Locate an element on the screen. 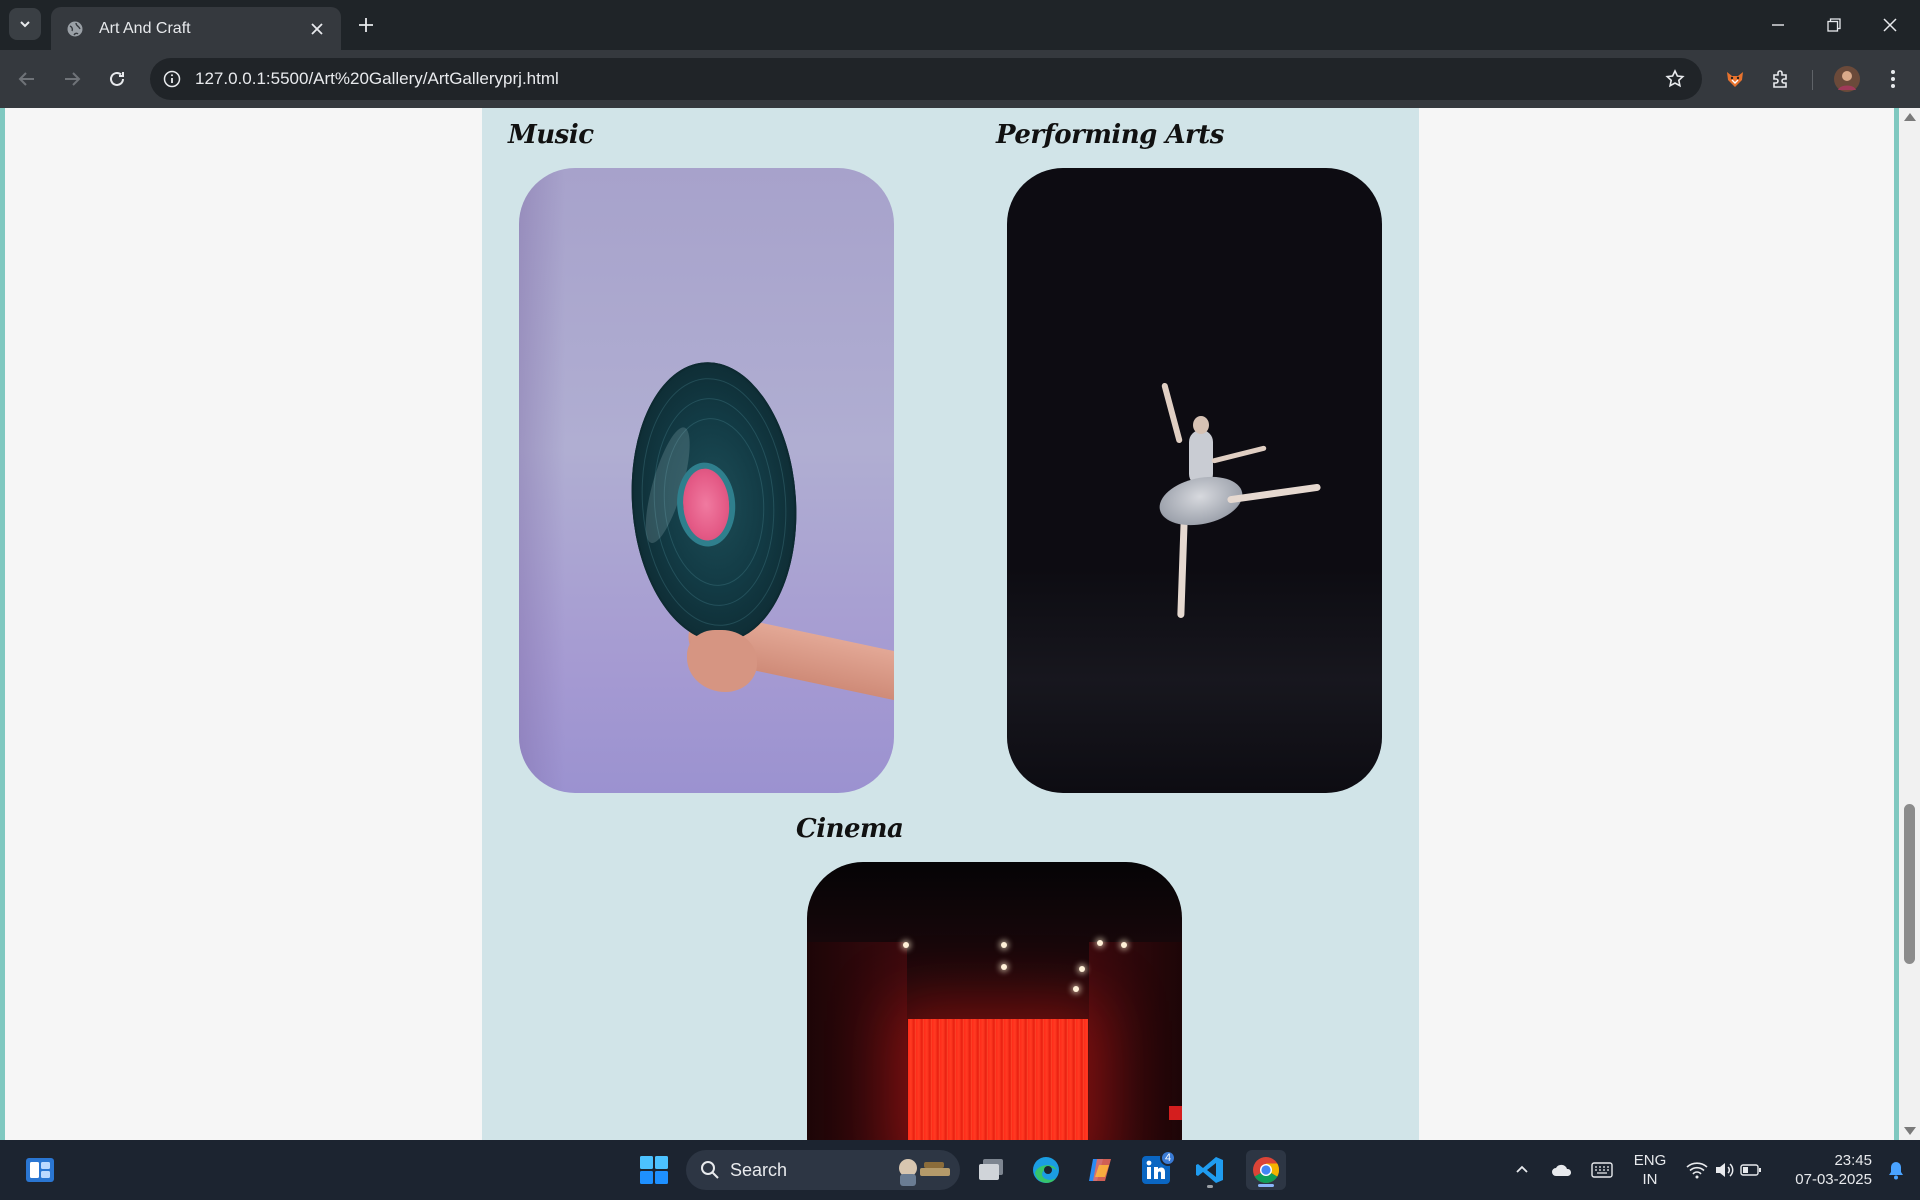 The height and width of the screenshot is (1200, 1920). browser-tab: Art And Craft is located at coordinates (196, 28).